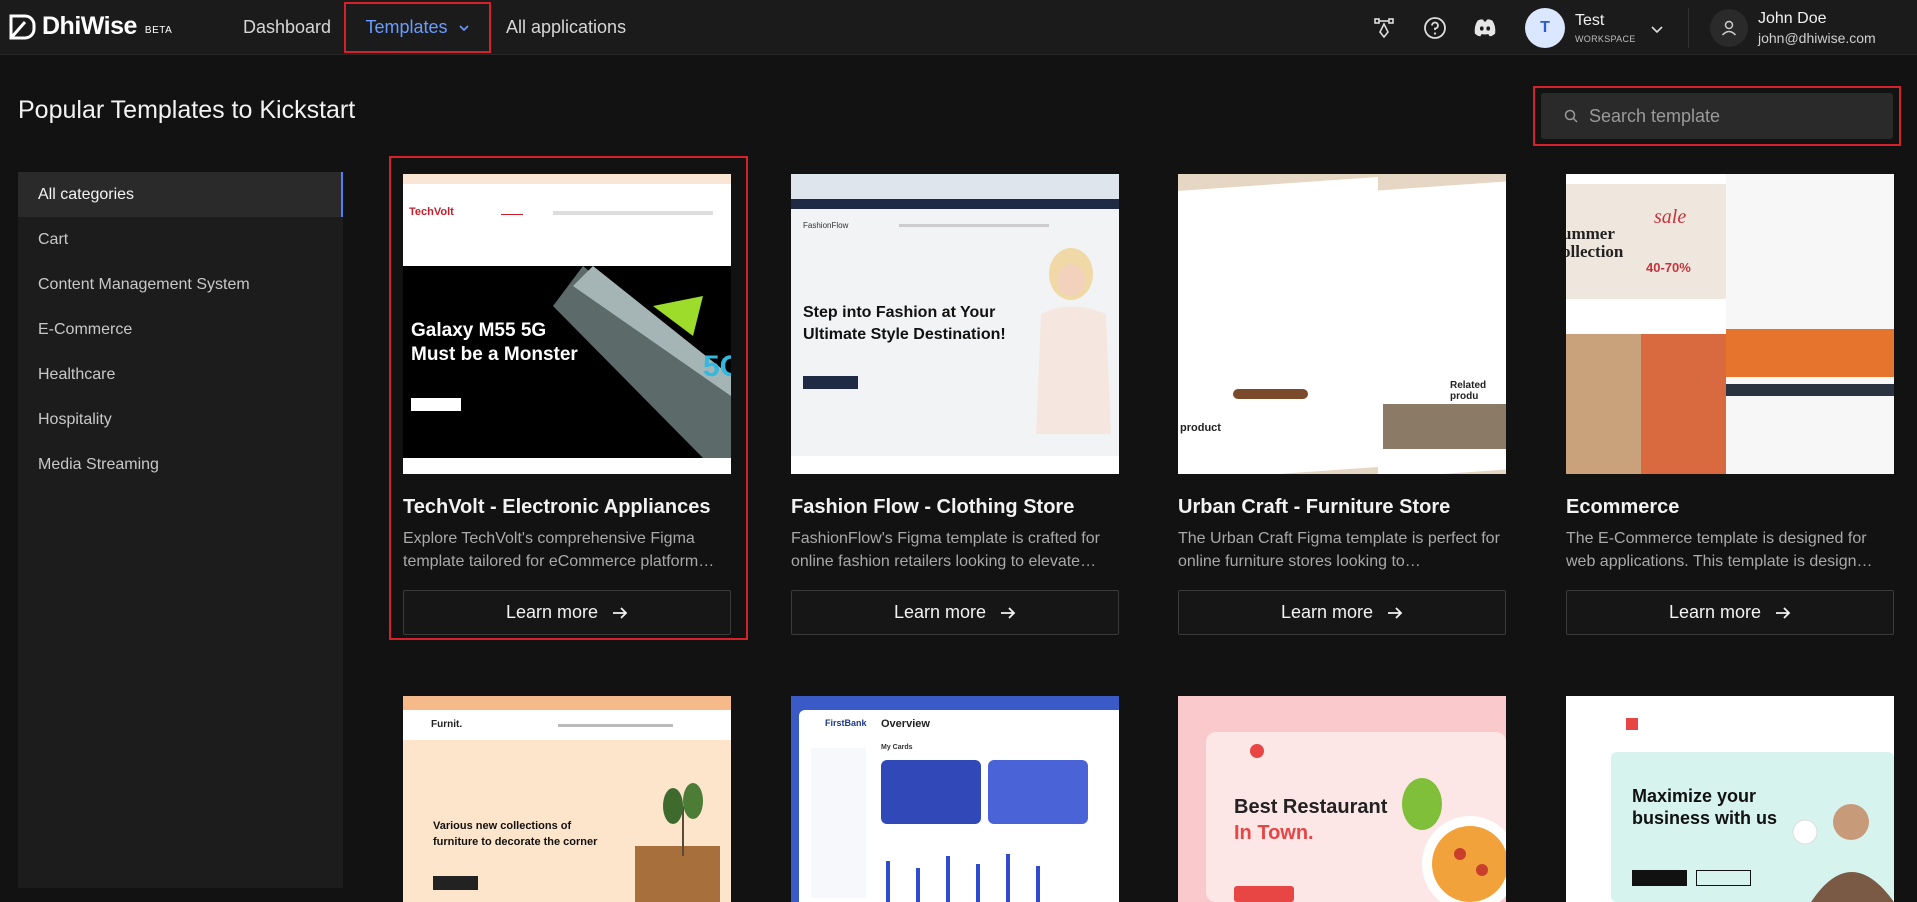 The image size is (1917, 902). Describe the element at coordinates (187, 110) in the screenshot. I see `page-title: Popular Templates to Kickstart` at that location.